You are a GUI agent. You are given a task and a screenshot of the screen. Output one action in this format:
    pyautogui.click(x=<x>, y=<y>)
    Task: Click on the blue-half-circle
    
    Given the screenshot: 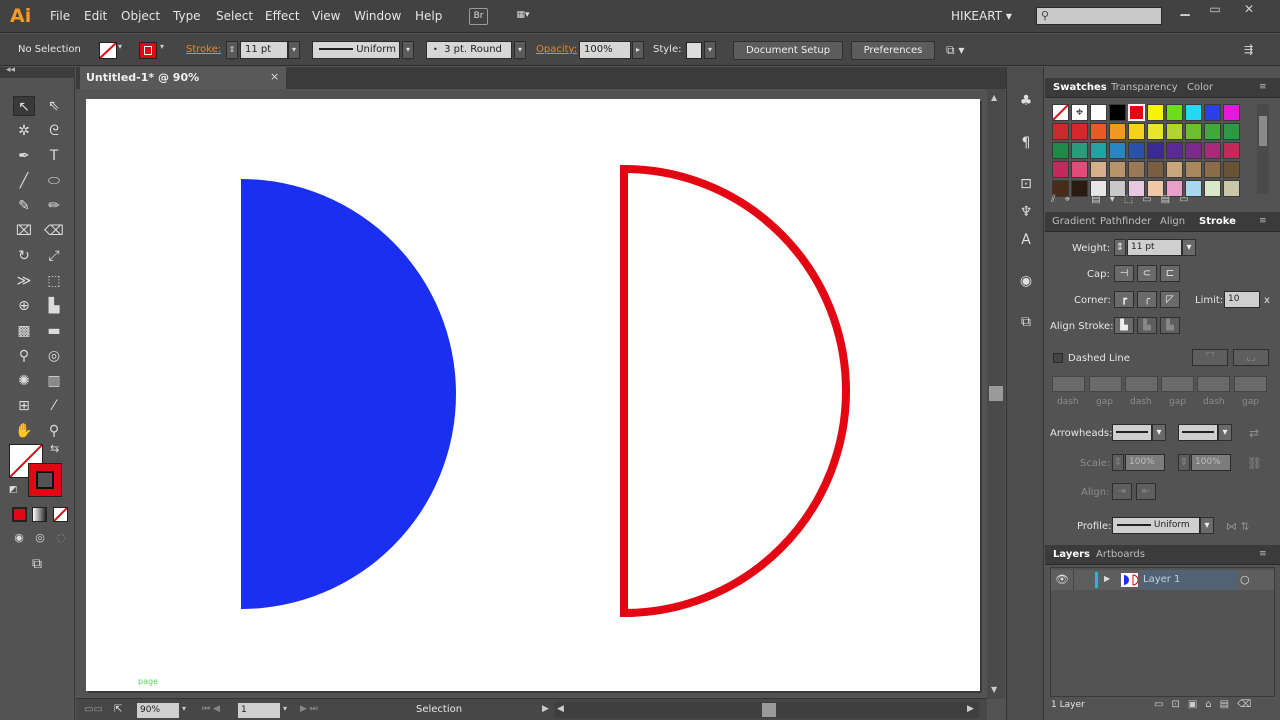 What is the action you would take?
    pyautogui.click(x=348, y=394)
    